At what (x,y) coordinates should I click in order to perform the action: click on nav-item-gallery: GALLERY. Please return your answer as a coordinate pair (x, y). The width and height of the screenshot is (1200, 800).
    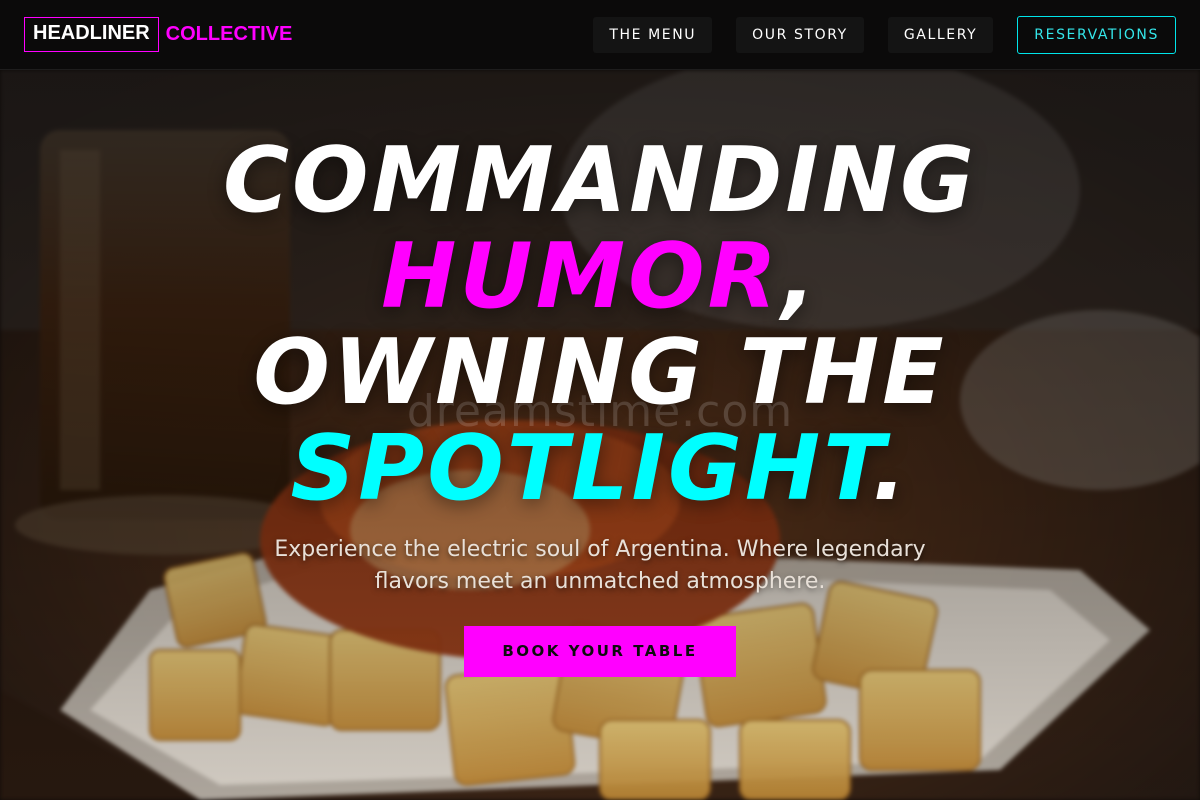
    Looking at the image, I should click on (940, 35).